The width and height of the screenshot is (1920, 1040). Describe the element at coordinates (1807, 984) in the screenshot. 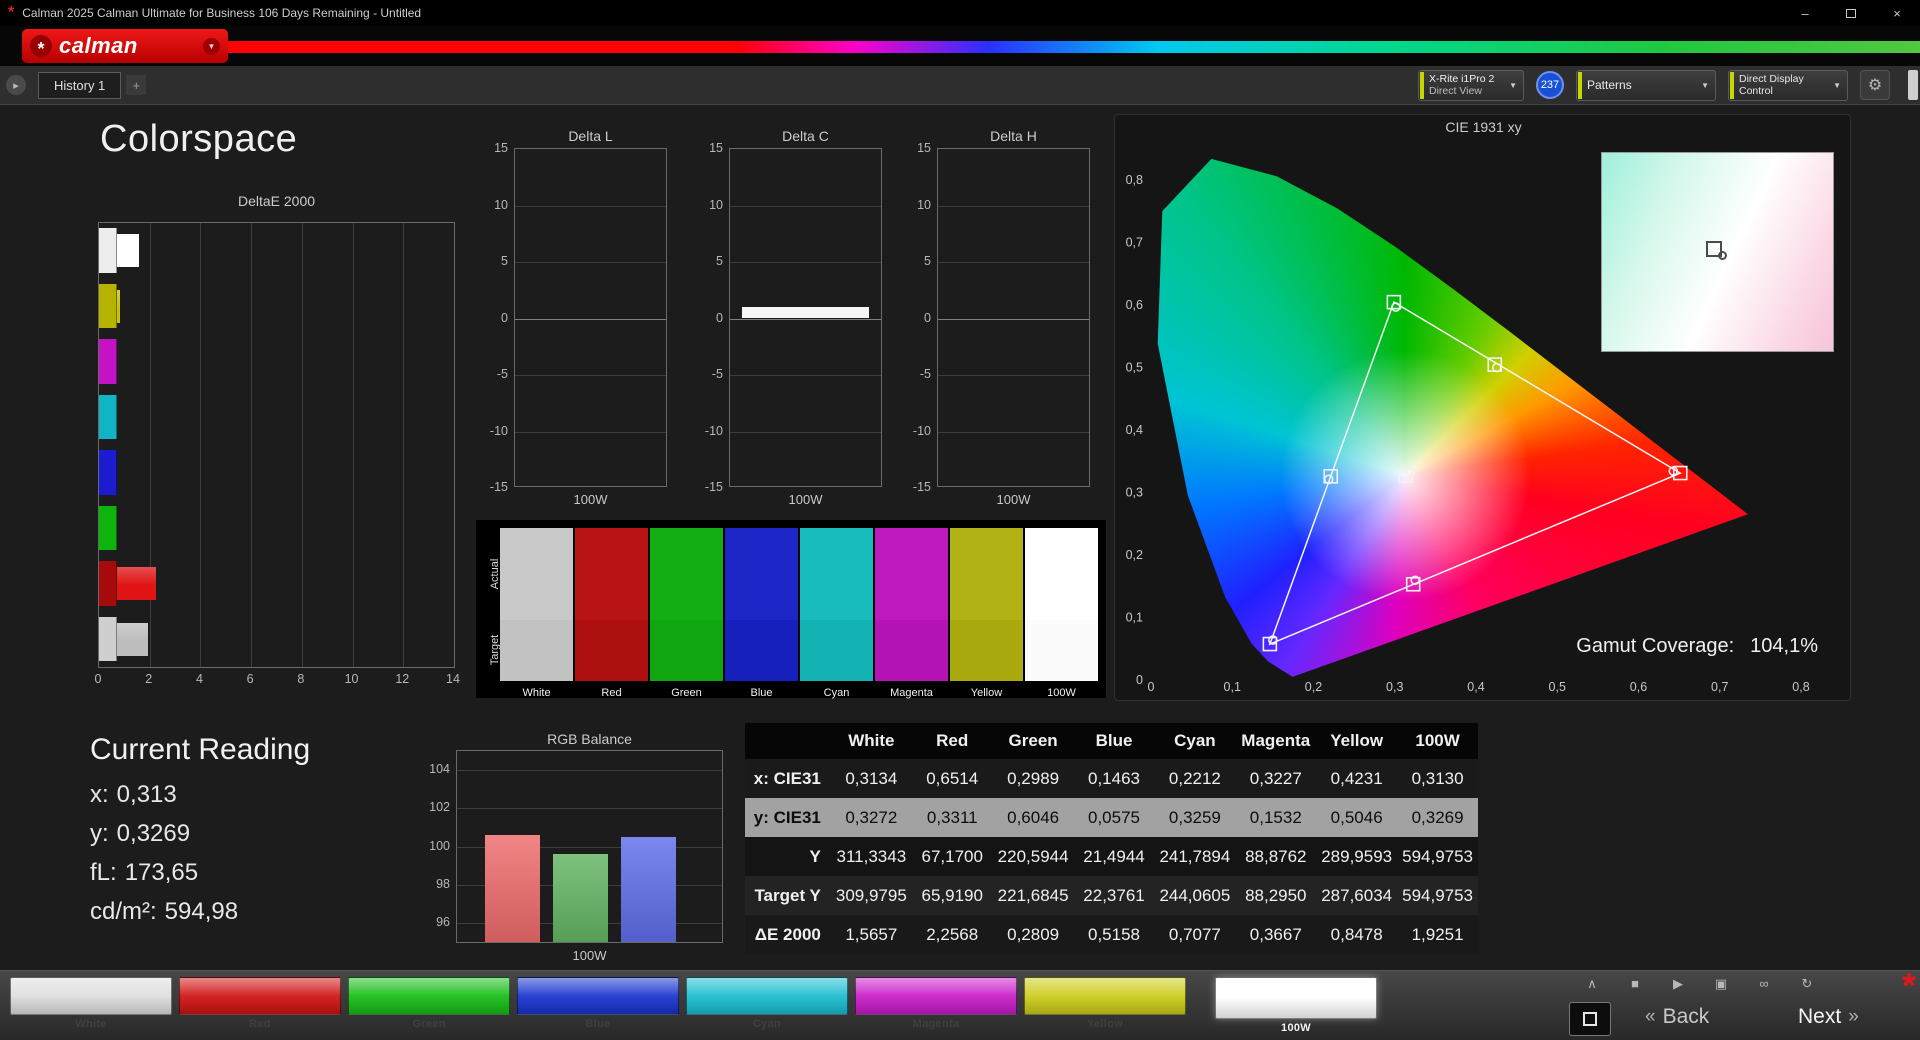

I see `refresh-button: ↻` at that location.